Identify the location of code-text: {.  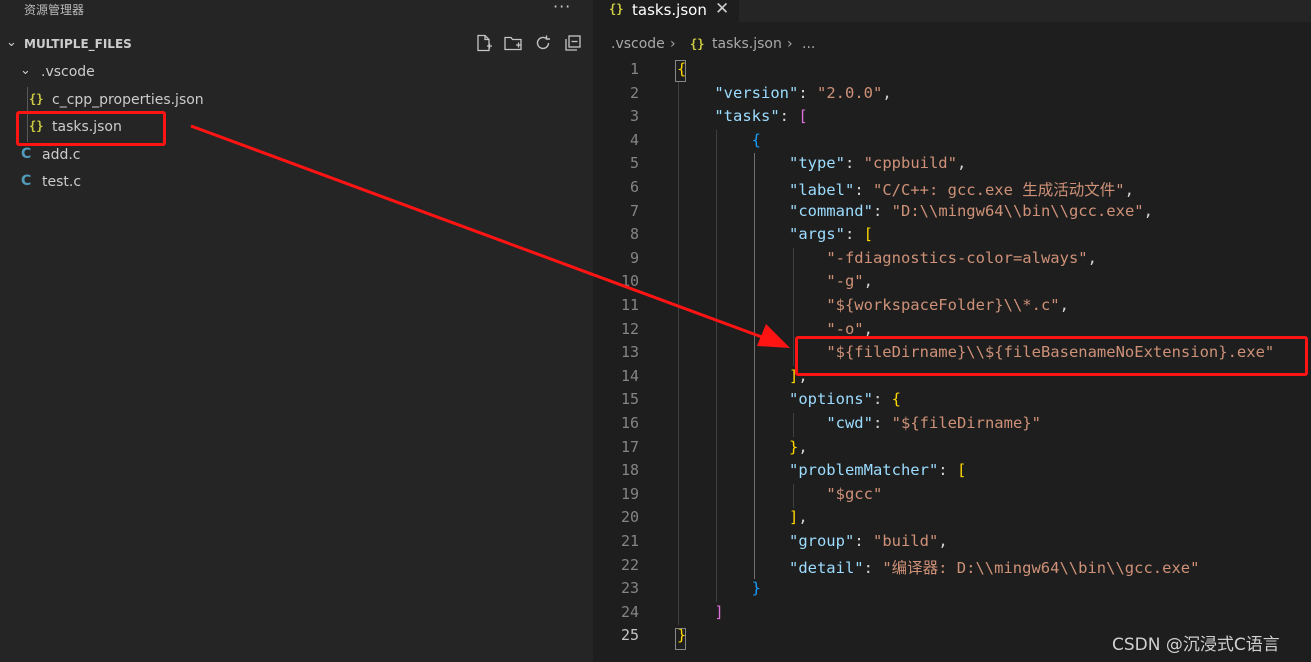
(756, 139).